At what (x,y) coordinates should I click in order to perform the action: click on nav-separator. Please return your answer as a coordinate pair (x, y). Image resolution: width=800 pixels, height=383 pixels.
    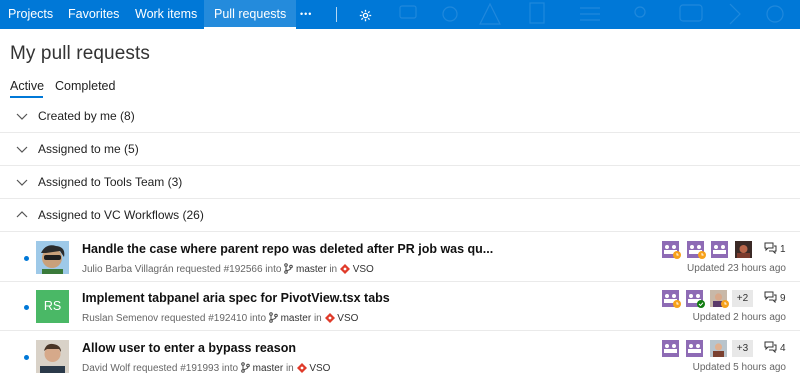
    Looking at the image, I should click on (336, 14).